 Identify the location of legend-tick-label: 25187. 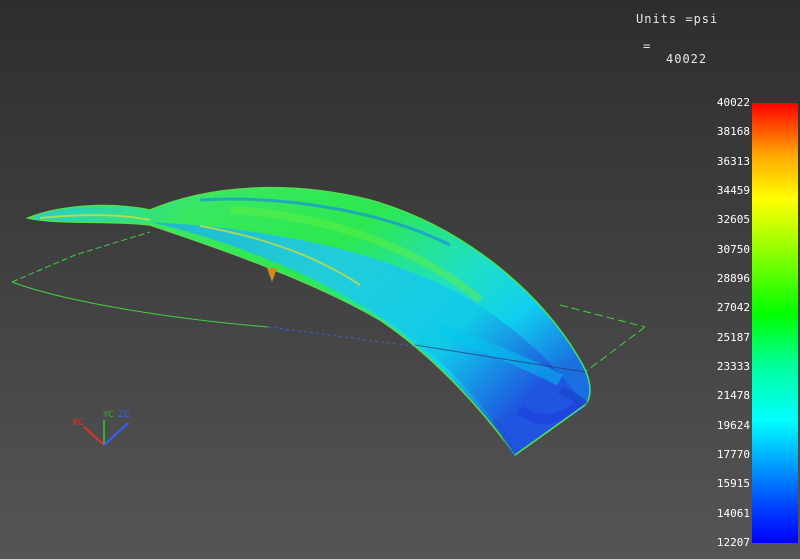
(733, 337).